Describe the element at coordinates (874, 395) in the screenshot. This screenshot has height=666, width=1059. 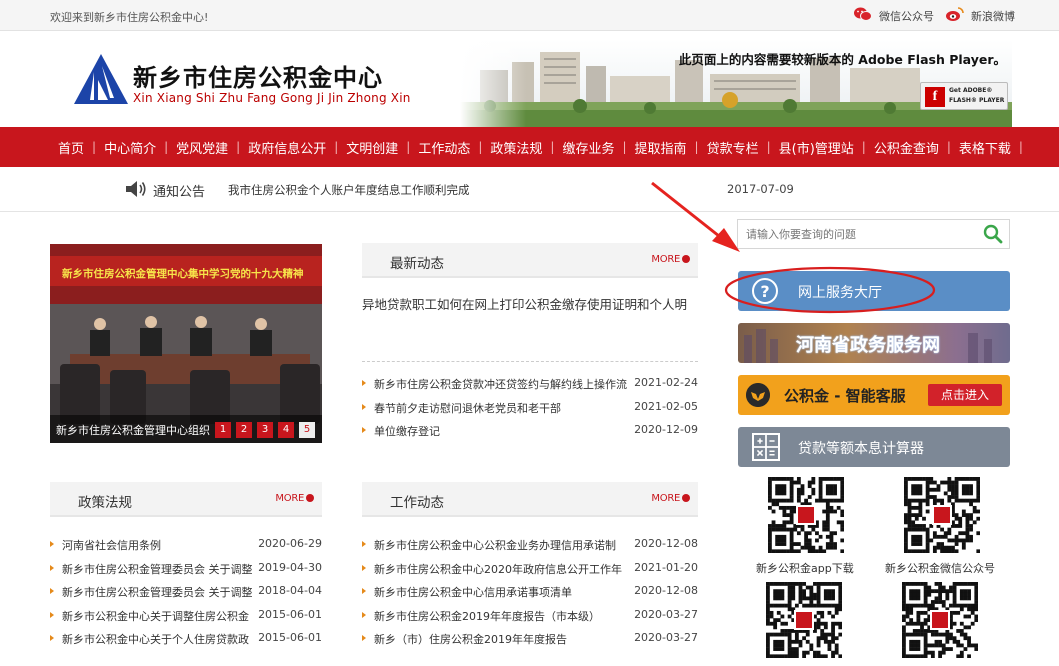
I see `ai-customer-service-banner: 公积金 - 智能客服 点击进入` at that location.